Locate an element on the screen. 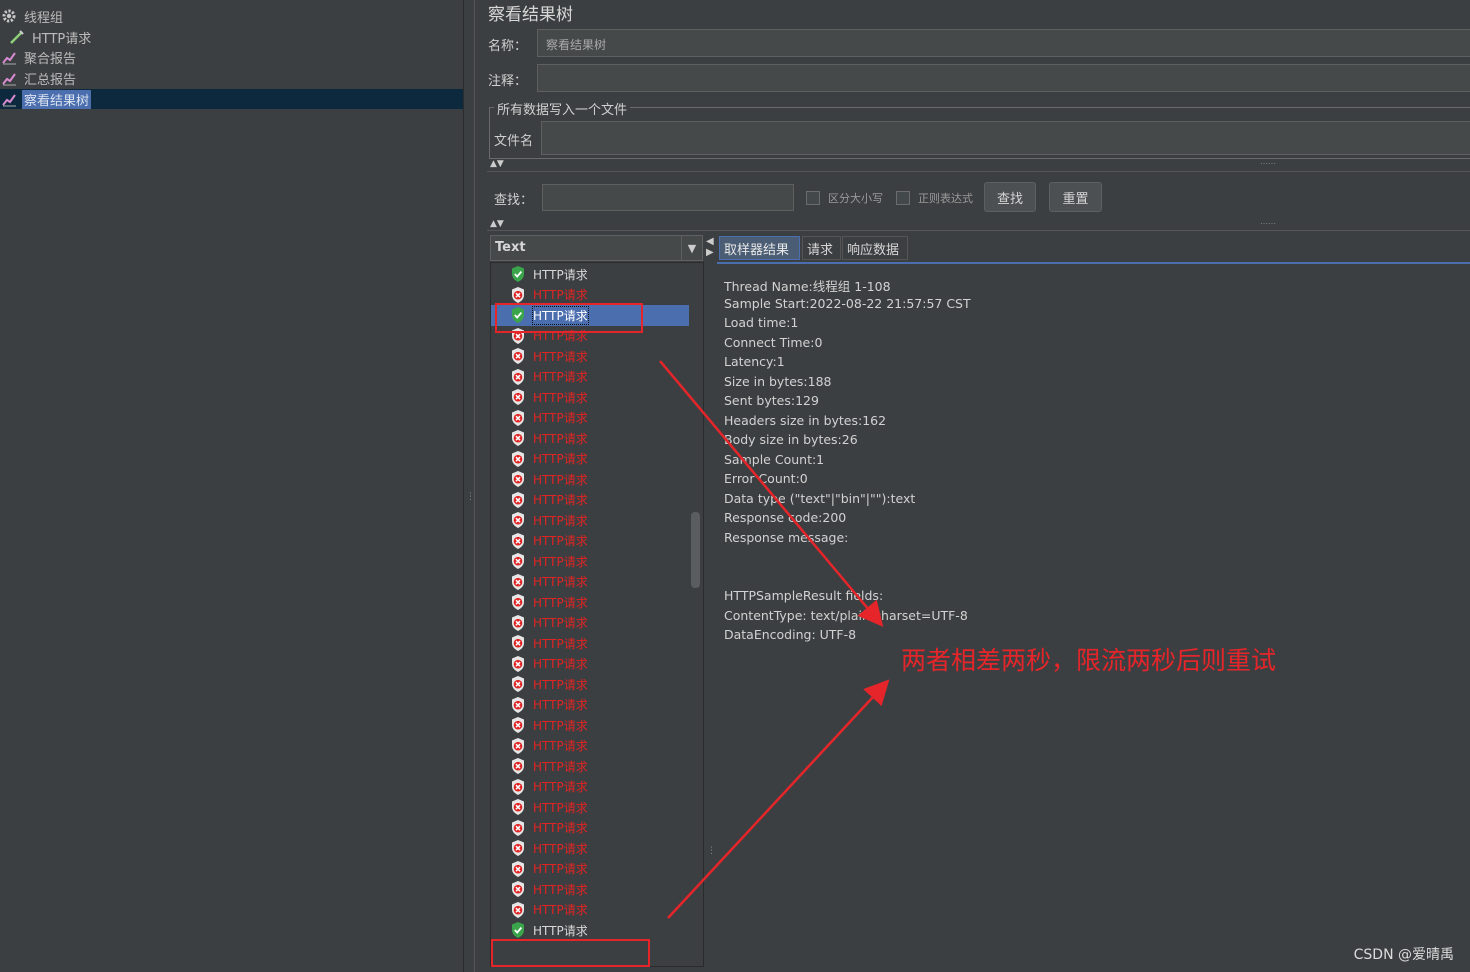 This screenshot has height=972, width=1470. watermark: CSDN @爱晴禹 is located at coordinates (1403, 955).